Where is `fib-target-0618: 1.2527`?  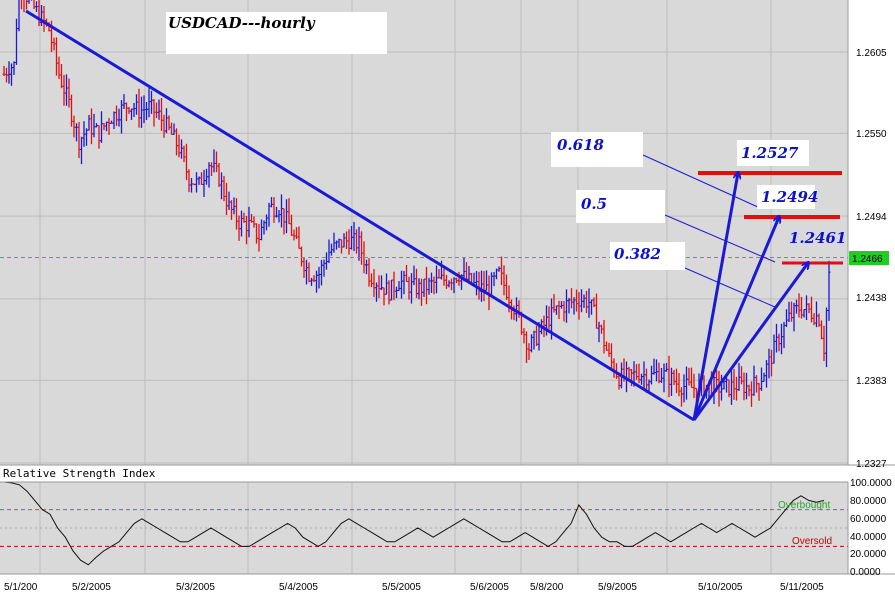 fib-target-0618: 1.2527 is located at coordinates (770, 153).